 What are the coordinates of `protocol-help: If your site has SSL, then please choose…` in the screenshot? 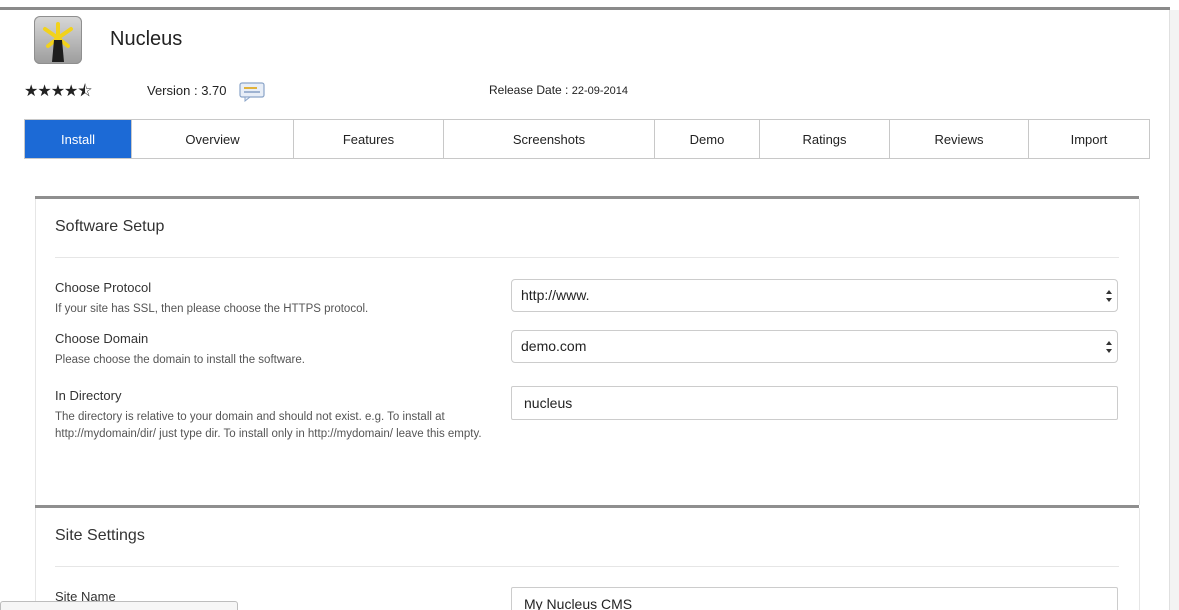 It's located at (212, 309).